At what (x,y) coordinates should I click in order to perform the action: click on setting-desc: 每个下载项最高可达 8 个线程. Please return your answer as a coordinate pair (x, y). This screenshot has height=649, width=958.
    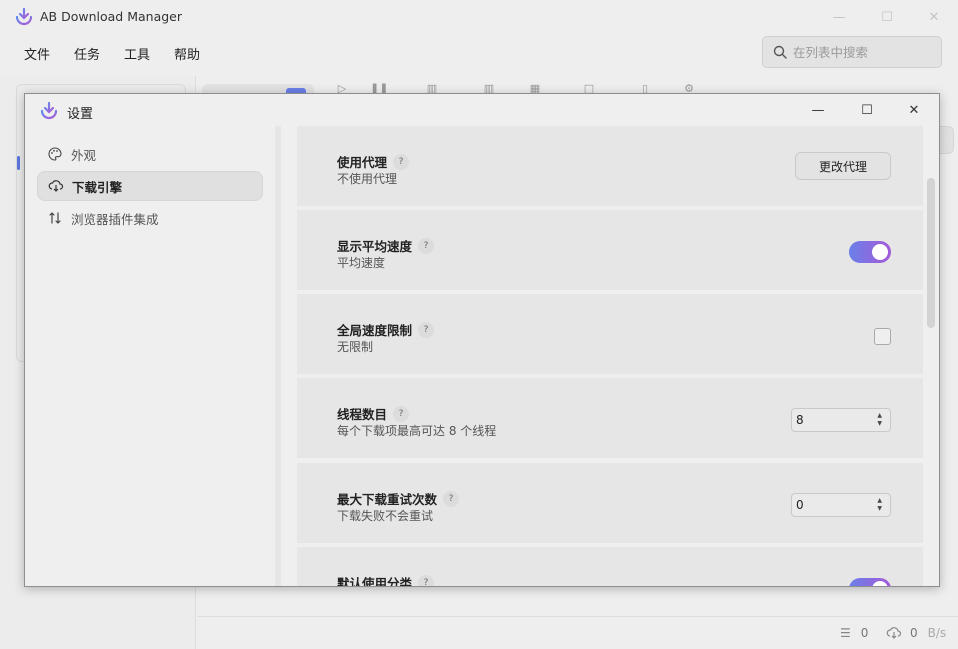
    Looking at the image, I should click on (417, 431).